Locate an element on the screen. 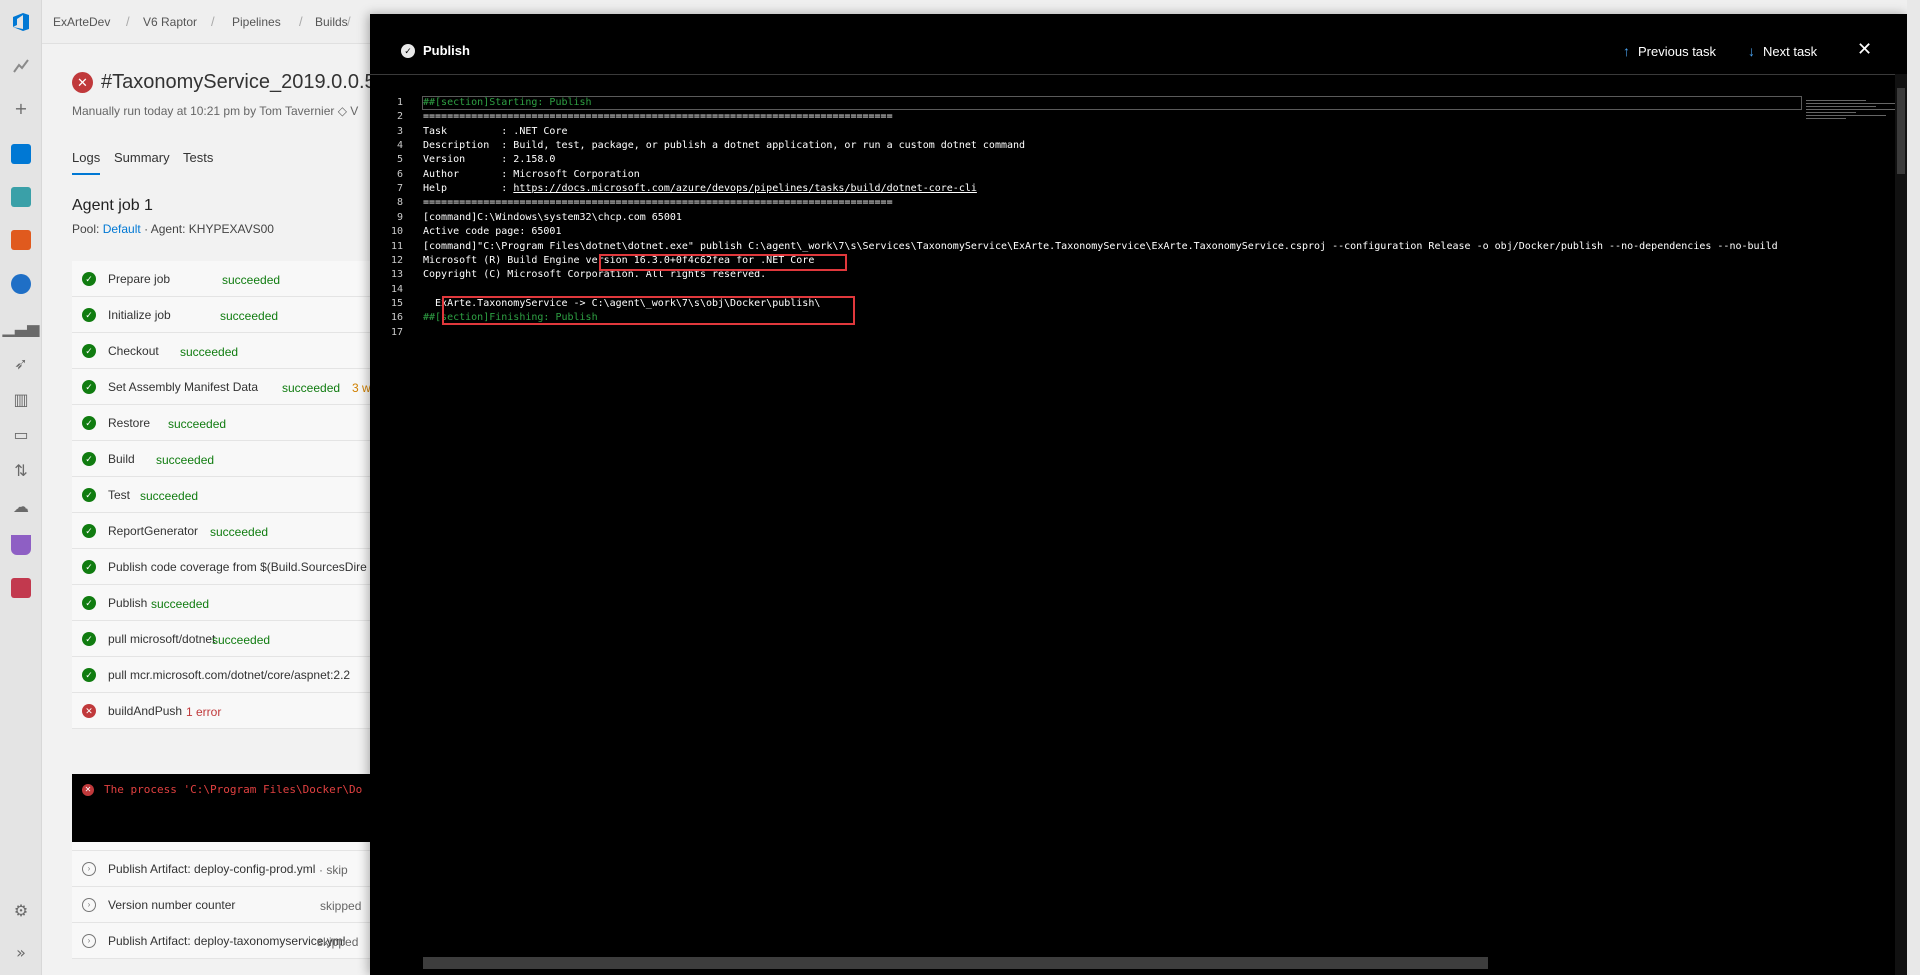 This screenshot has width=1920, height=975. step-name: Publish Artifact: deploy-config-prod.yml is located at coordinates (212, 869).